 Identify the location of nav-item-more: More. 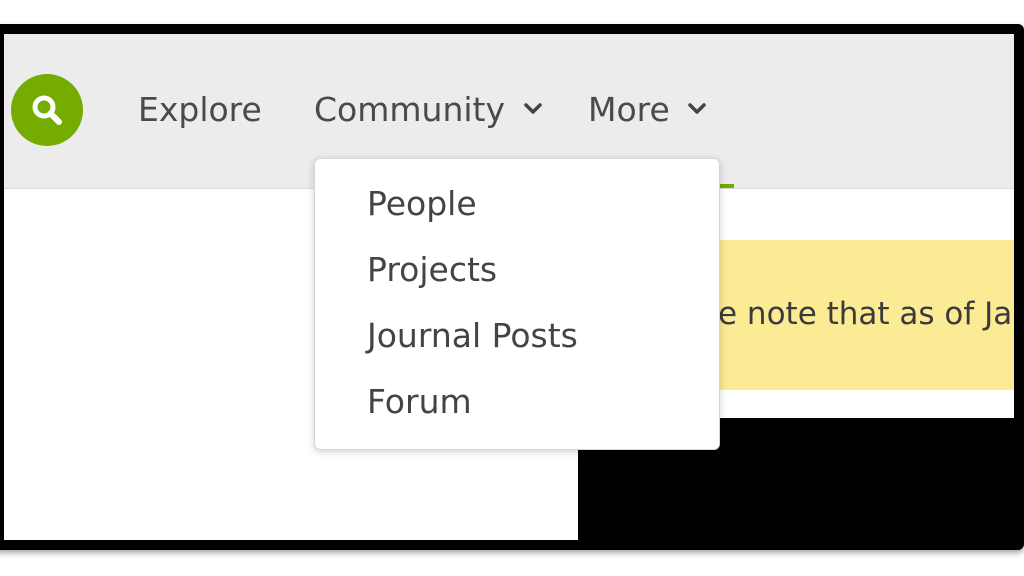
(647, 110).